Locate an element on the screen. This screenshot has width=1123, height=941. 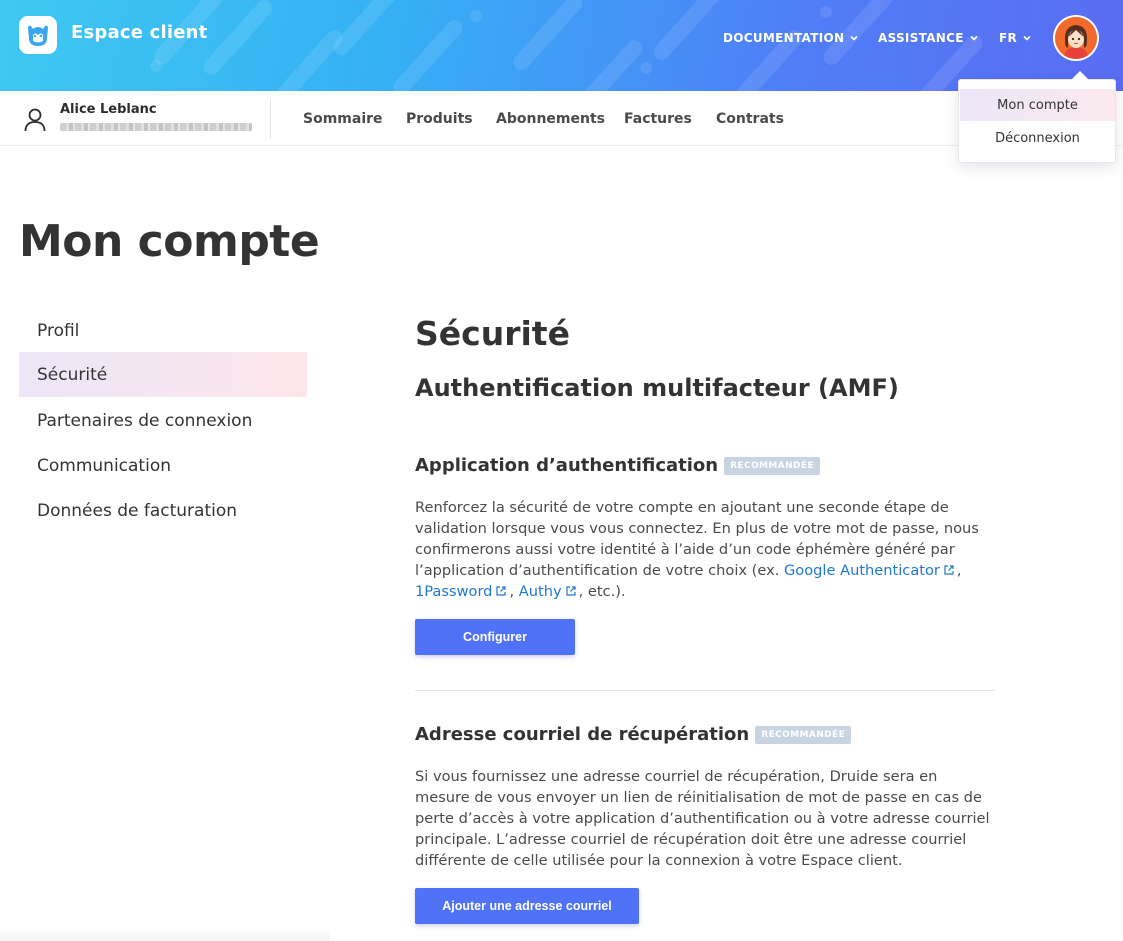
account-dropdown: Mon compte Déconnexion is located at coordinates (1037, 121).